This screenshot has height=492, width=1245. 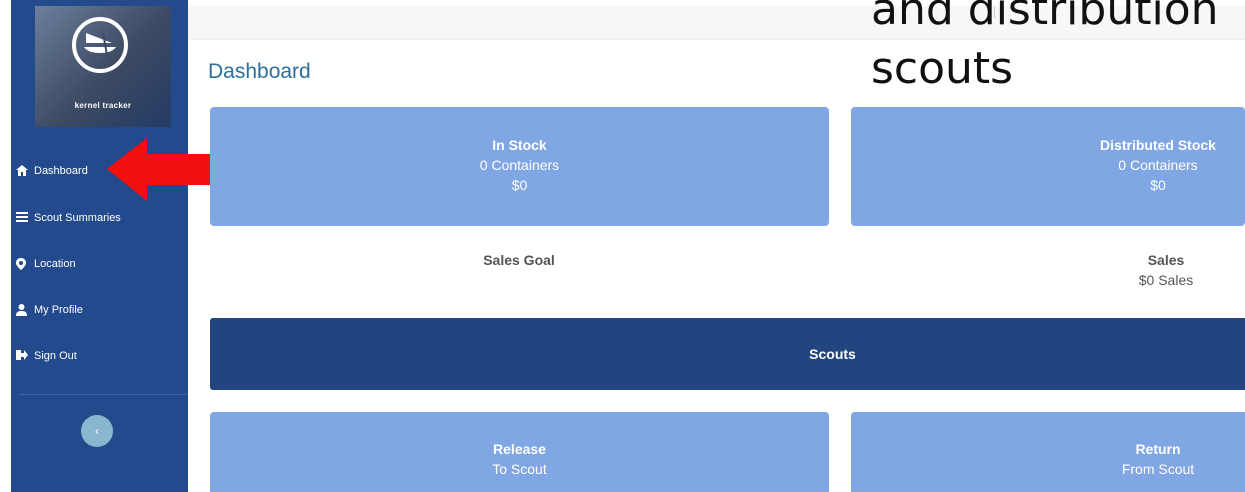 What do you see at coordinates (519, 449) in the screenshot?
I see `card-title: Release` at bounding box center [519, 449].